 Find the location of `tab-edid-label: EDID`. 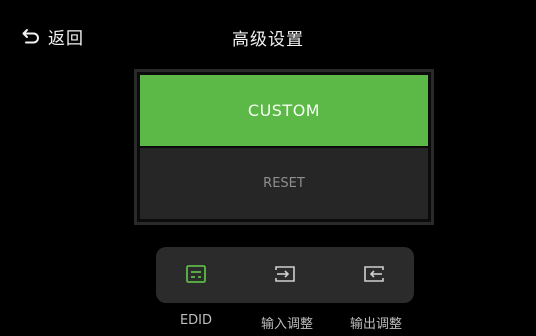

tab-edid-label: EDID is located at coordinates (196, 320).